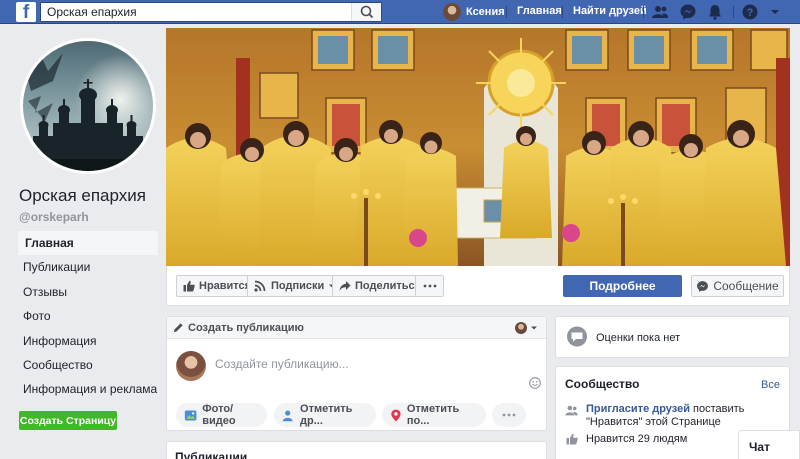 The image size is (800, 459). Describe the element at coordinates (26, 12) in the screenshot. I see `facebook-logo-icon: f` at that location.